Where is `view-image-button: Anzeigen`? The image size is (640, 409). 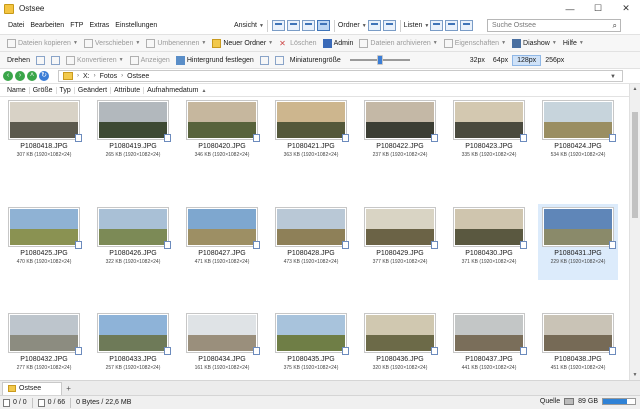 view-image-button: Anzeigen is located at coordinates (150, 60).